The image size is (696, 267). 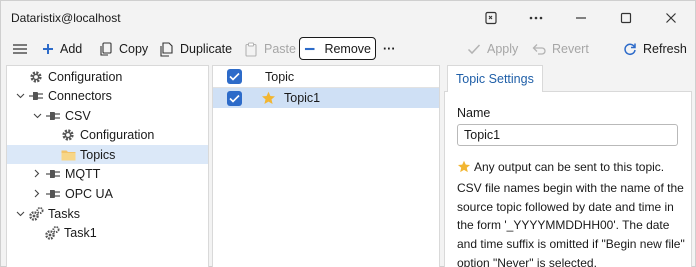 I want to click on tree-item-mqtt: MQTT, so click(x=107, y=173).